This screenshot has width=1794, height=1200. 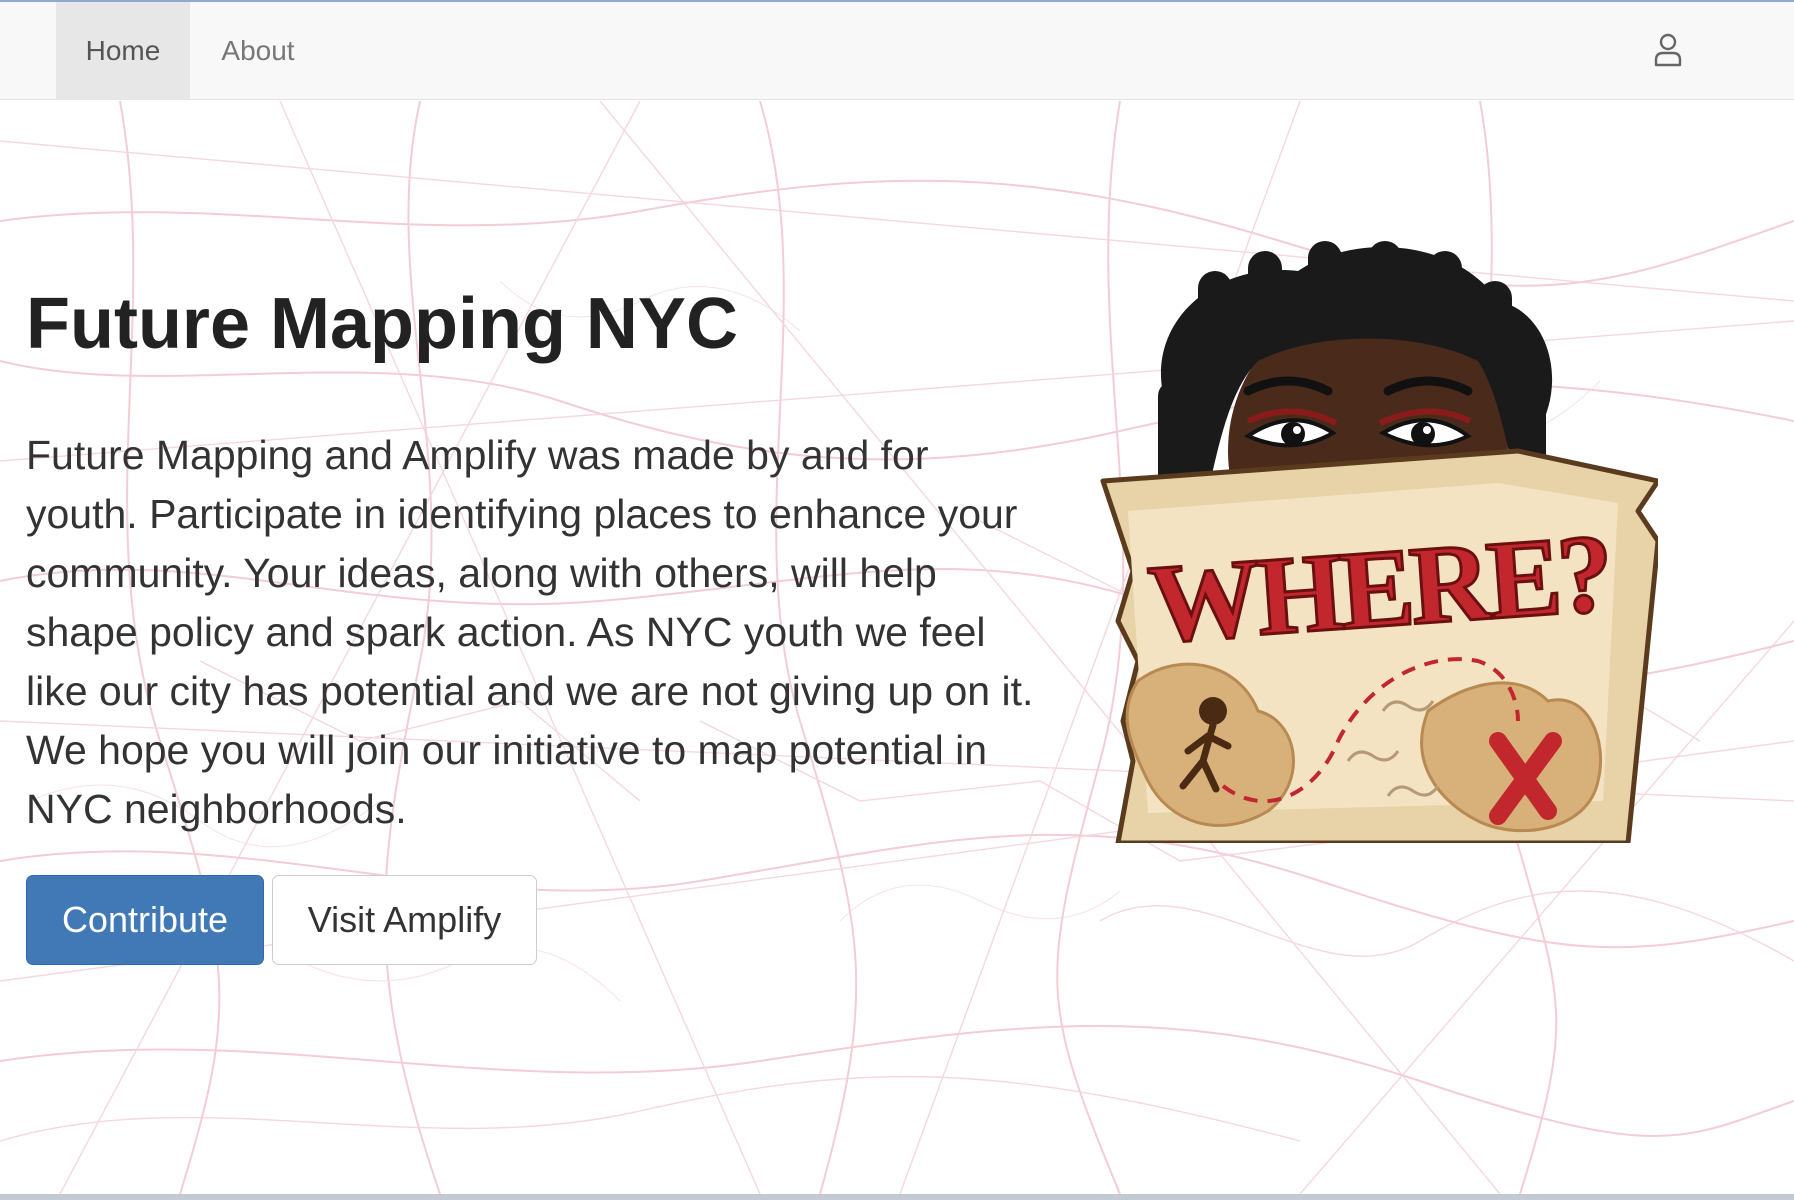 I want to click on nav-home-link: Home, so click(x=123, y=51).